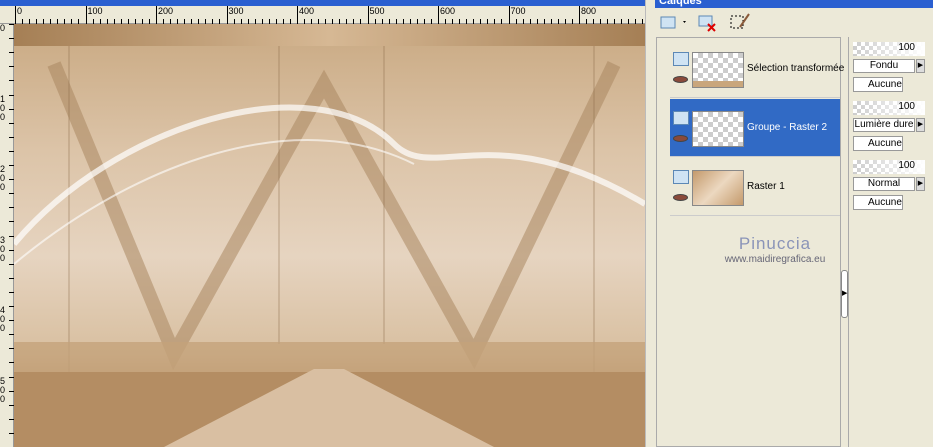 Image resolution: width=933 pixels, height=447 pixels. Describe the element at coordinates (7, 235) in the screenshot. I see `vertical-ruler: 0 100 200 300 400 500` at that location.